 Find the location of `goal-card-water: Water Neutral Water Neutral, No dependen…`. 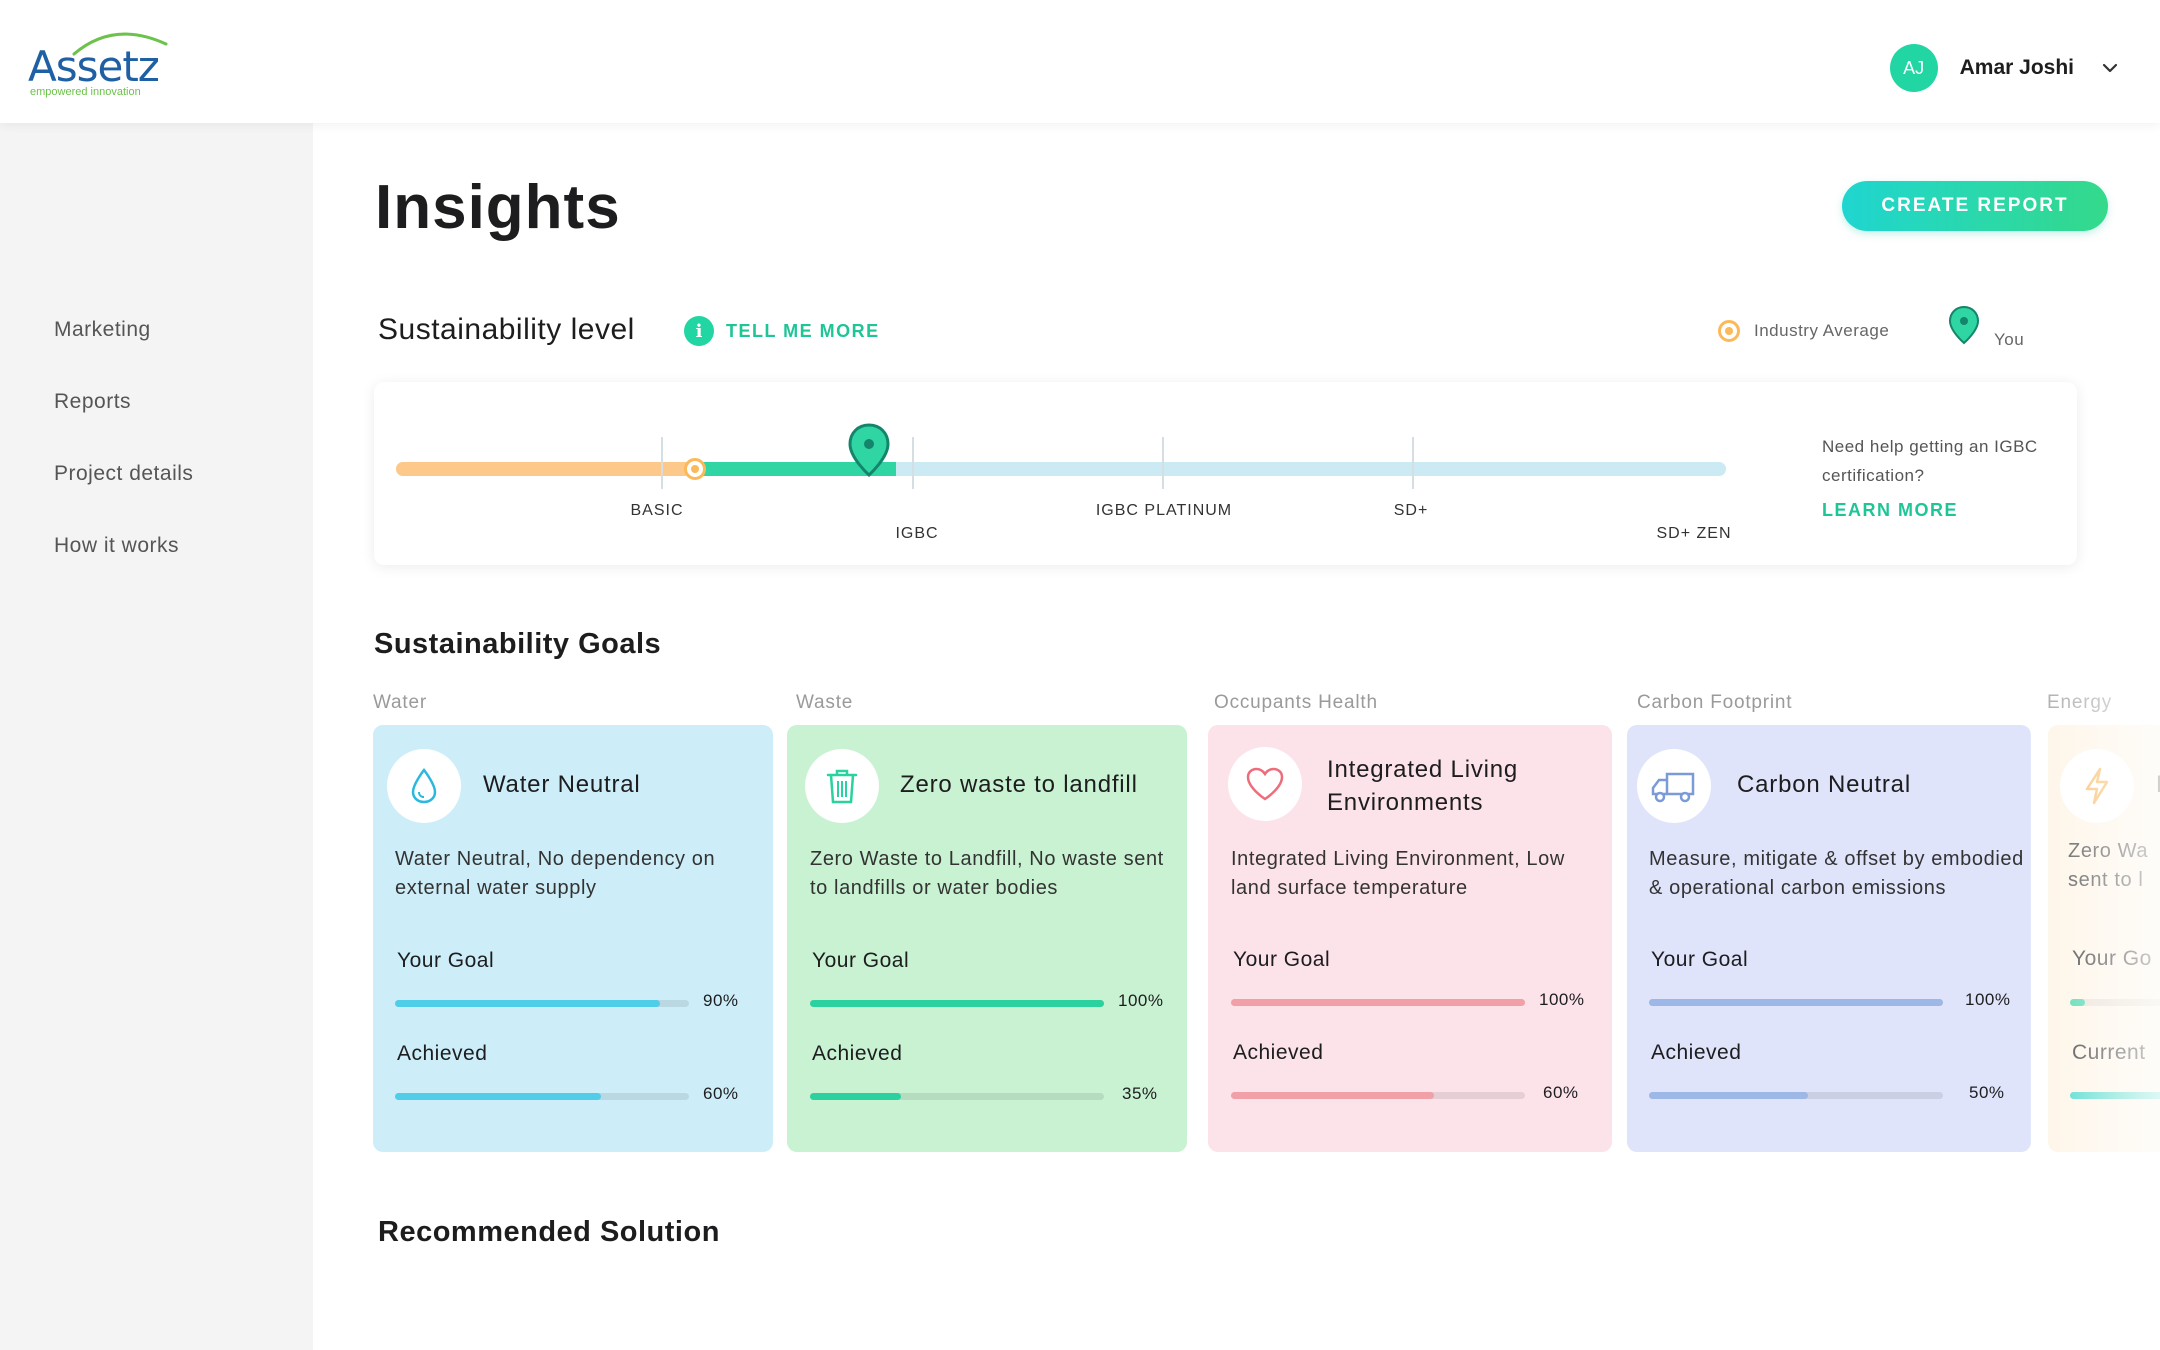

goal-card-water: Water Neutral Water Neutral, No dependen… is located at coordinates (573, 938).